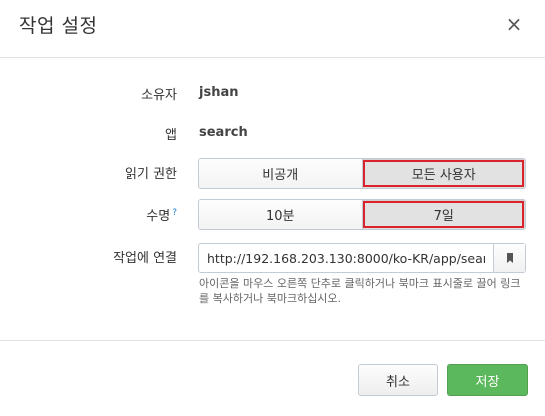 This screenshot has width=545, height=416. I want to click on app-label: 앱, so click(171, 135).